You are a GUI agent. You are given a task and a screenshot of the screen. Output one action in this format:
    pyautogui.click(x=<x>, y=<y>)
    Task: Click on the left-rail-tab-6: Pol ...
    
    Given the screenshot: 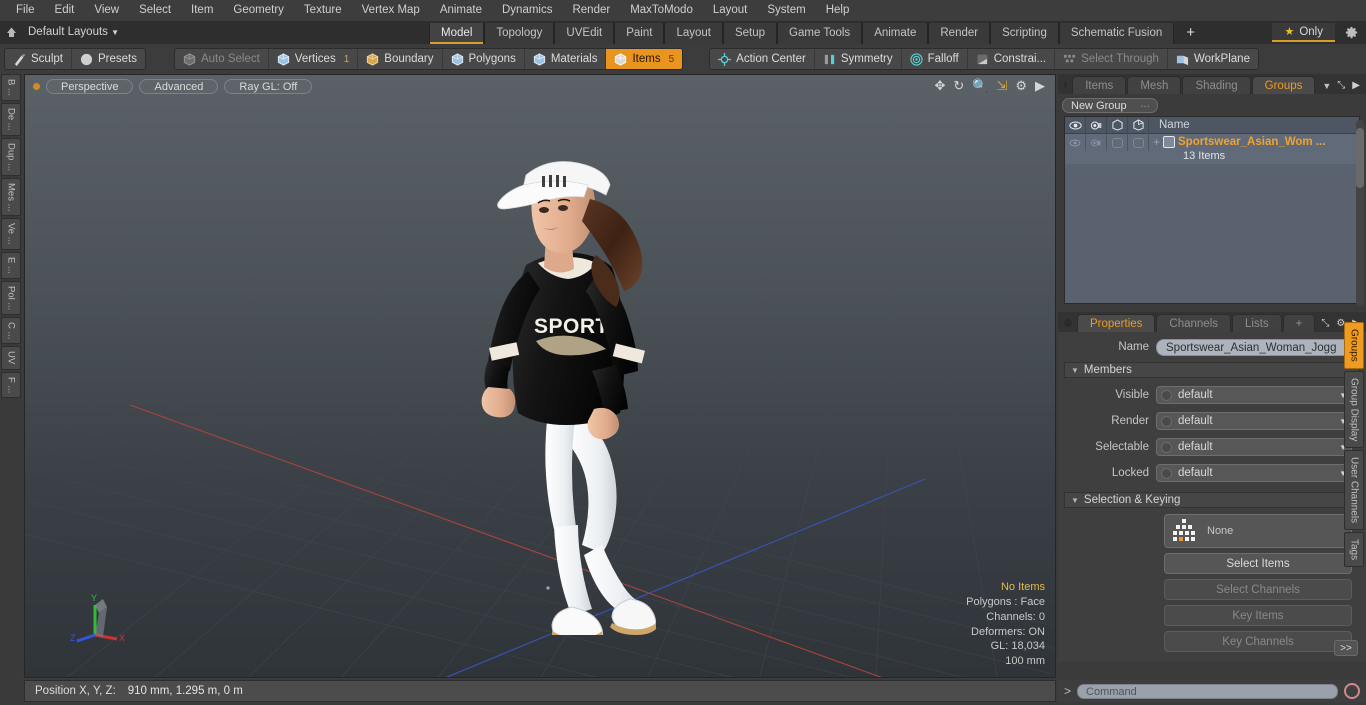 What is the action you would take?
    pyautogui.click(x=11, y=297)
    